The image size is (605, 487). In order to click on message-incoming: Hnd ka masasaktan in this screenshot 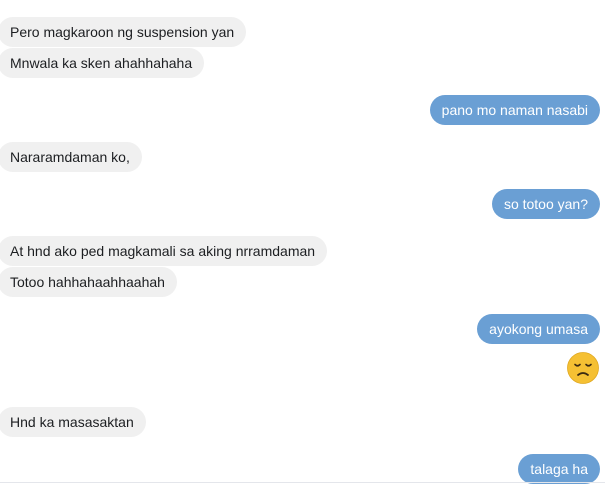, I will do `click(73, 422)`.